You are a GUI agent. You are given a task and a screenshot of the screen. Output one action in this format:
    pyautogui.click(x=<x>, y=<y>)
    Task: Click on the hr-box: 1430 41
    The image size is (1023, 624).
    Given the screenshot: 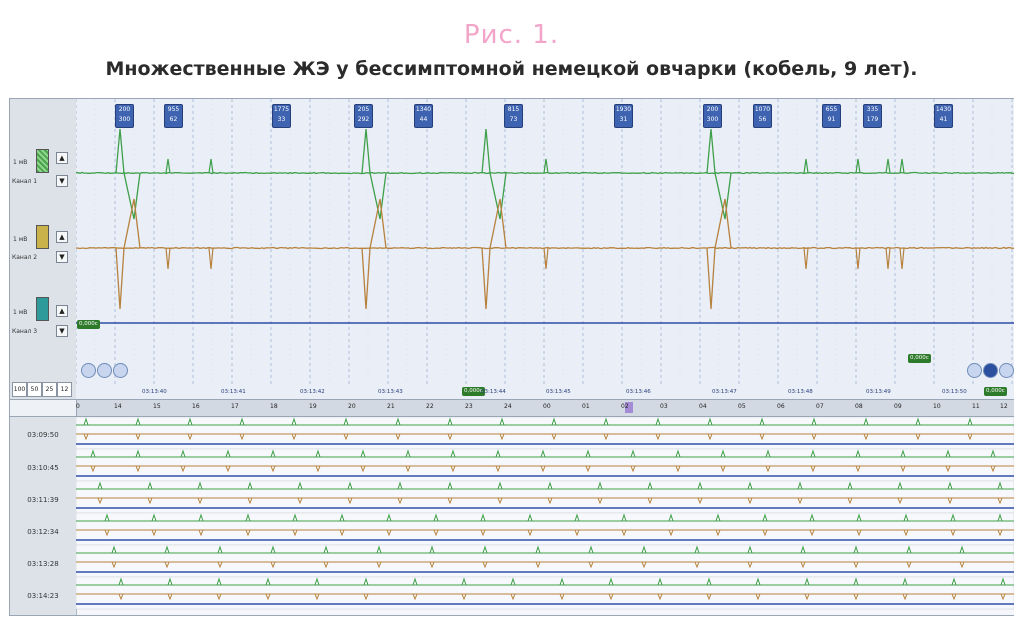 What is the action you would take?
    pyautogui.click(x=943, y=116)
    